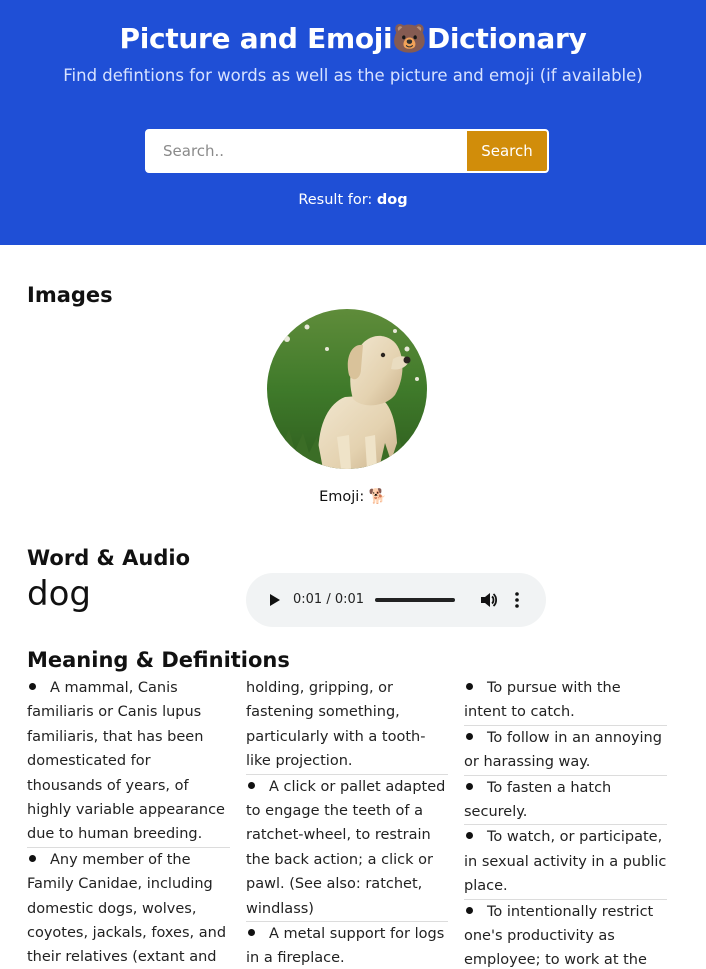  I want to click on definition-item: To fasten a hatch securely., so click(565, 801).